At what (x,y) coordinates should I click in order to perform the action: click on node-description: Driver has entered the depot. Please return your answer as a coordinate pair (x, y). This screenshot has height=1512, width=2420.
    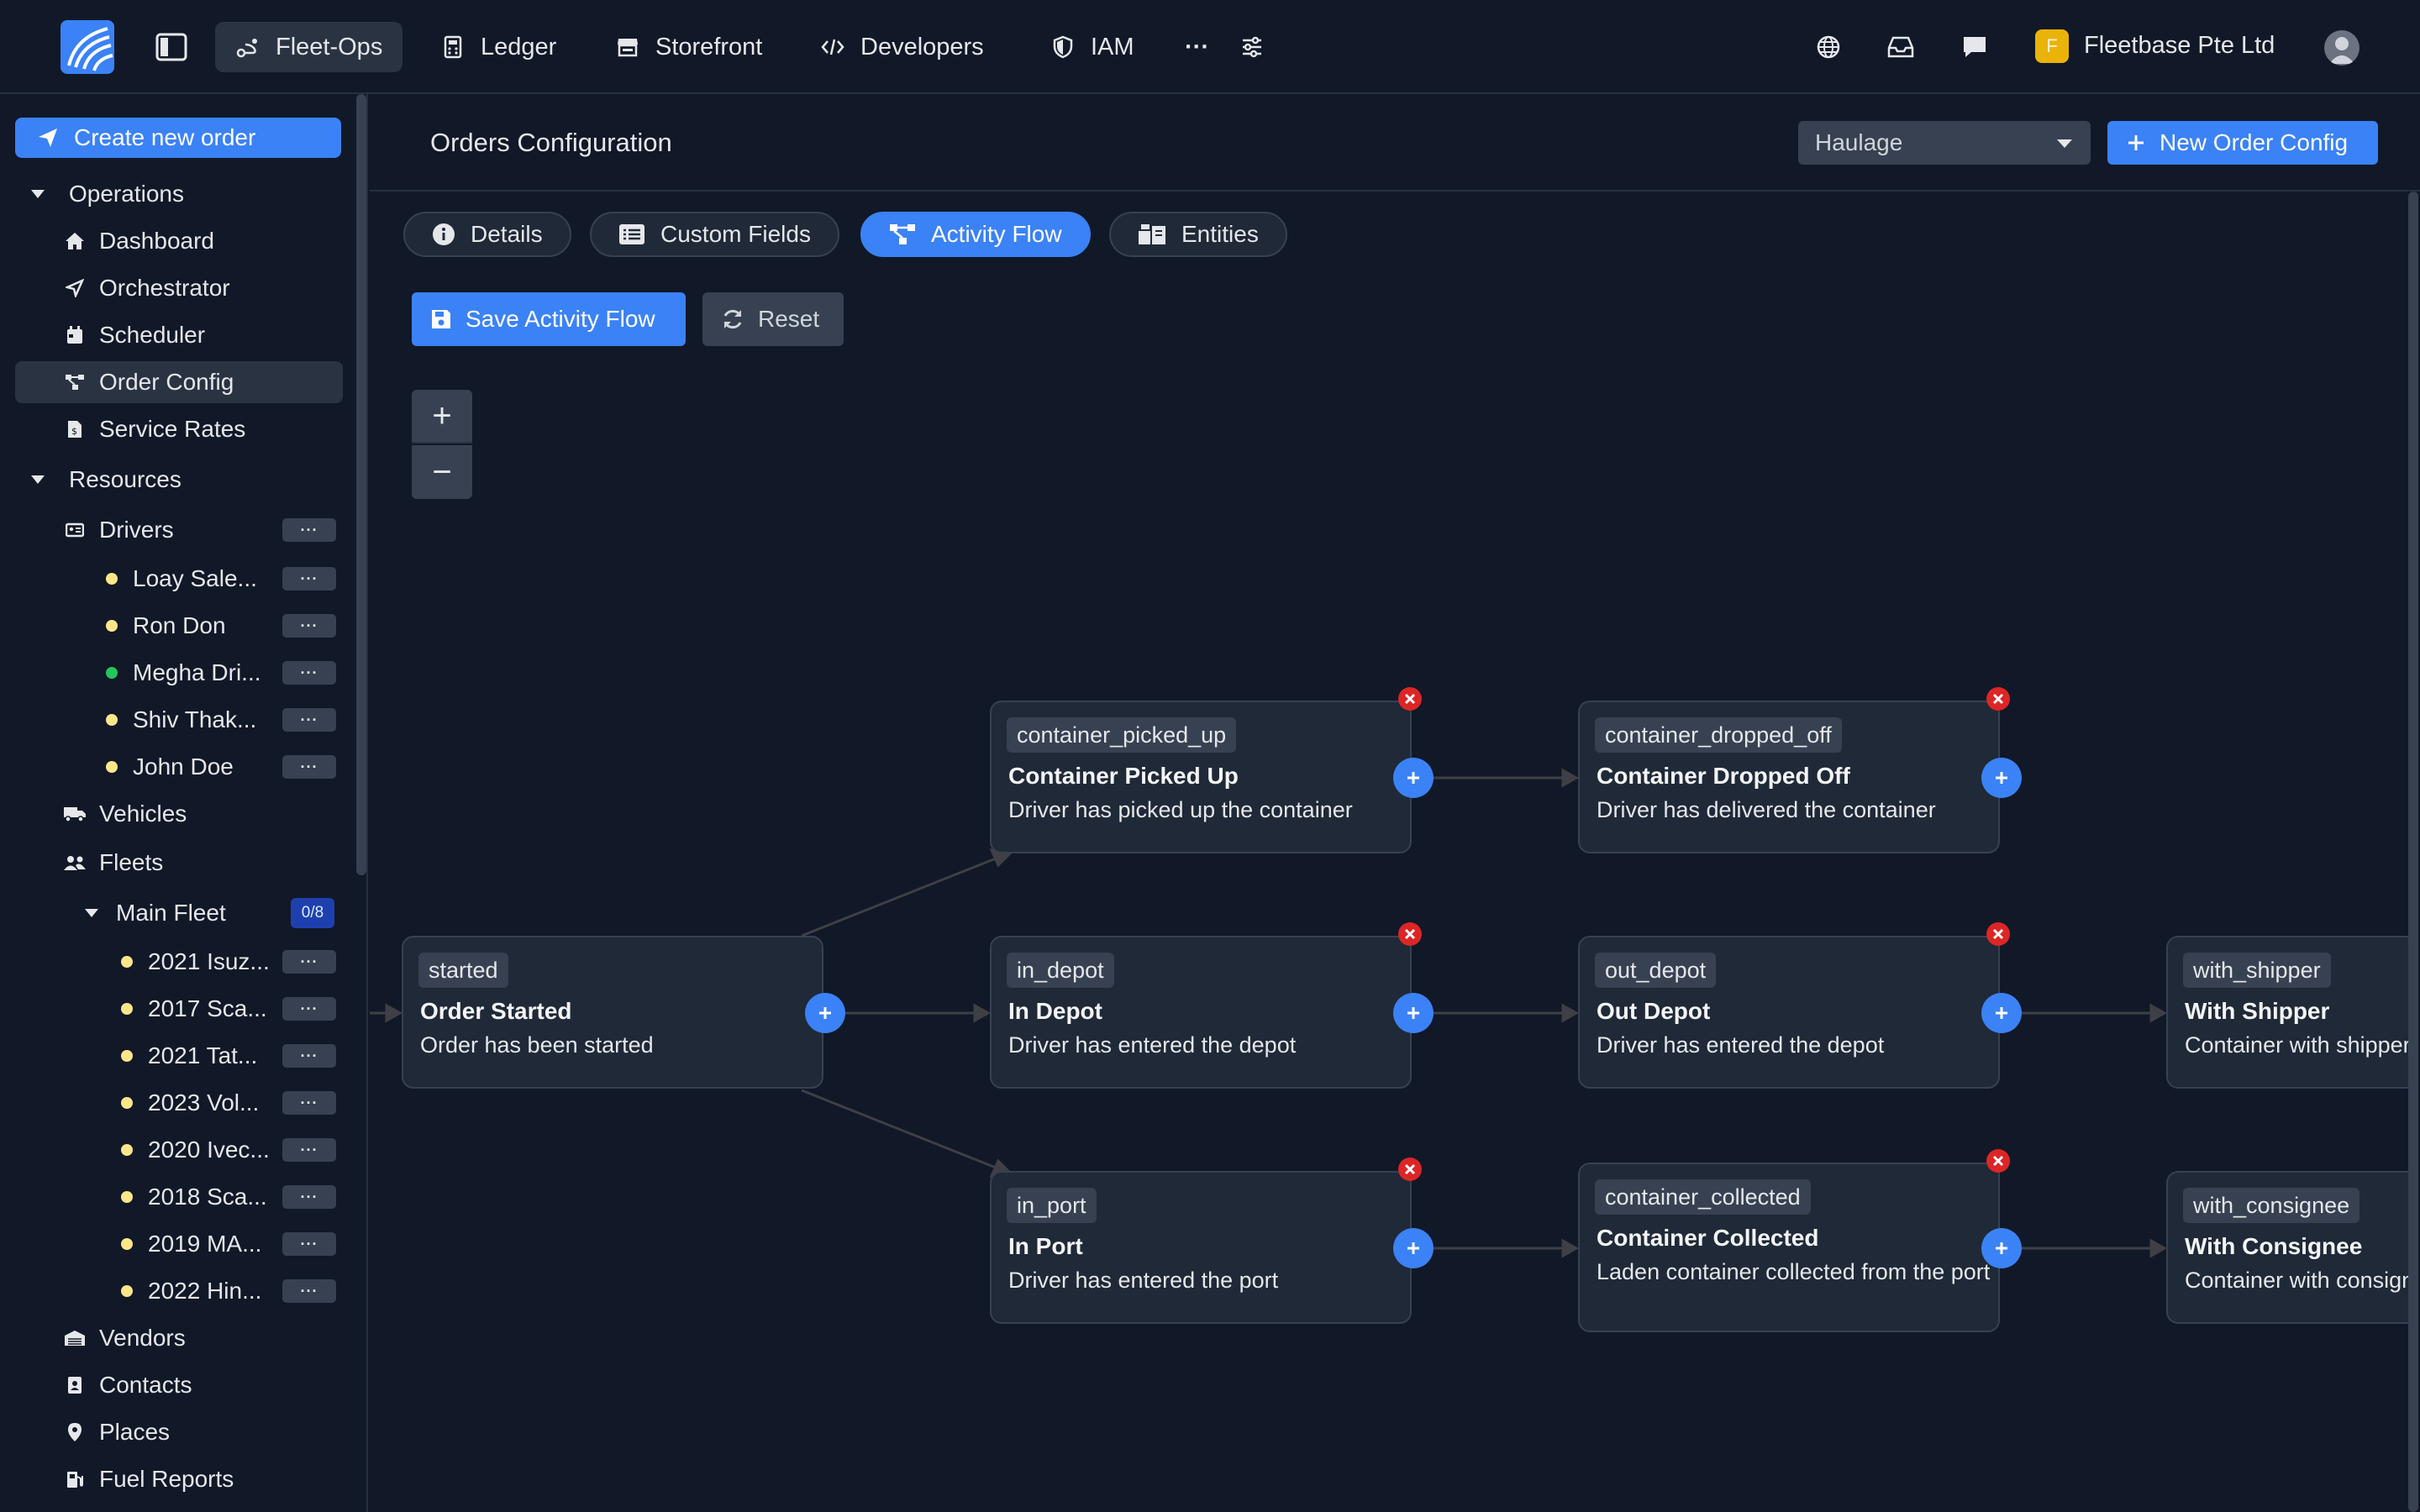
    Looking at the image, I should click on (1152, 1045).